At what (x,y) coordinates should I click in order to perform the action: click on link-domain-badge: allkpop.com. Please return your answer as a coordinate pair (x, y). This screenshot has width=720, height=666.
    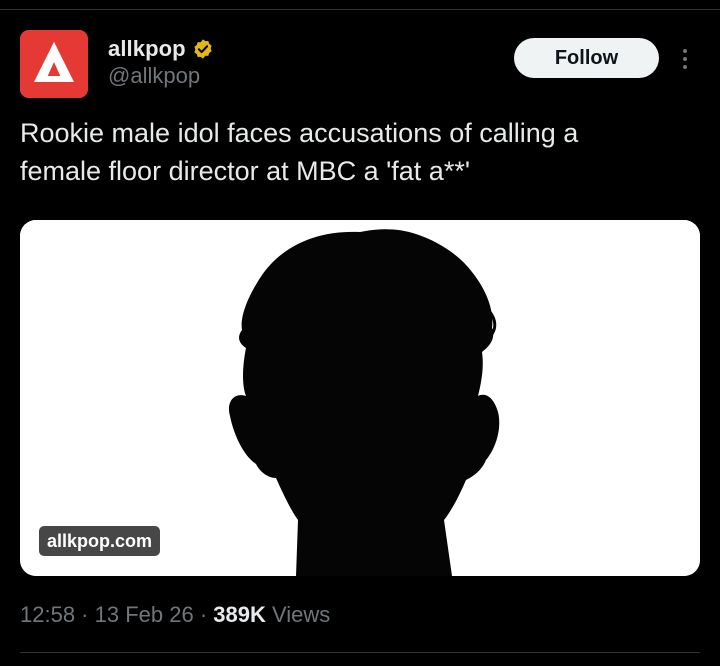
    Looking at the image, I should click on (100, 541).